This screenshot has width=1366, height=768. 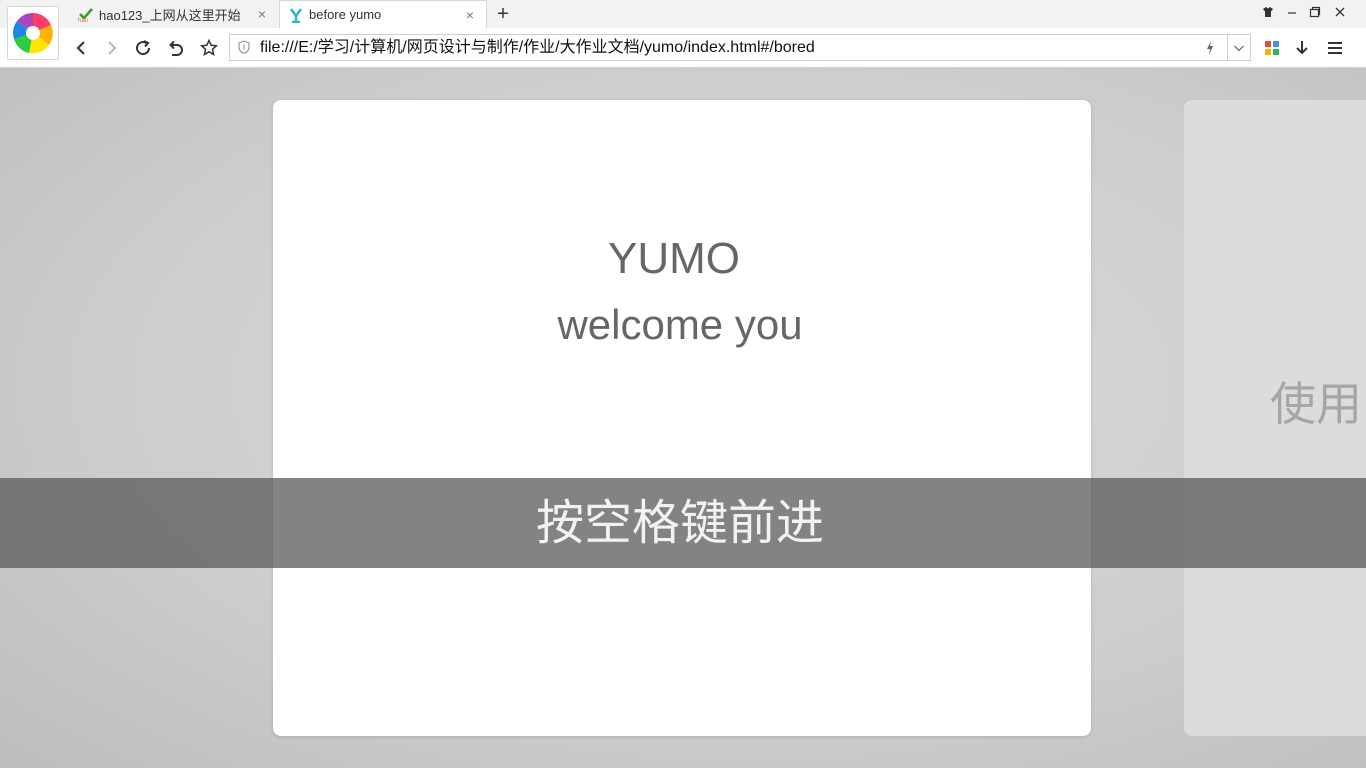 What do you see at coordinates (1268, 14) in the screenshot?
I see `skin-icon` at bounding box center [1268, 14].